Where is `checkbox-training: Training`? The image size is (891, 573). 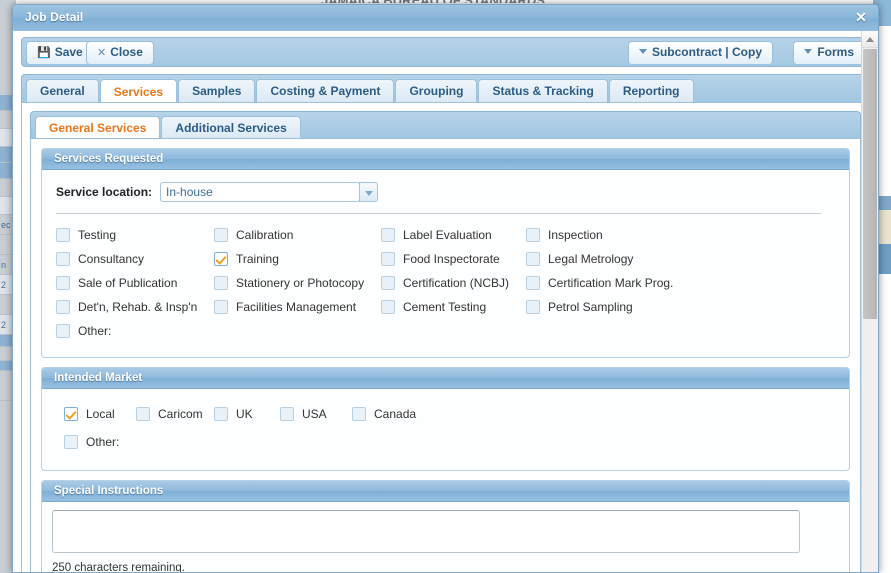 checkbox-training: Training is located at coordinates (297, 259).